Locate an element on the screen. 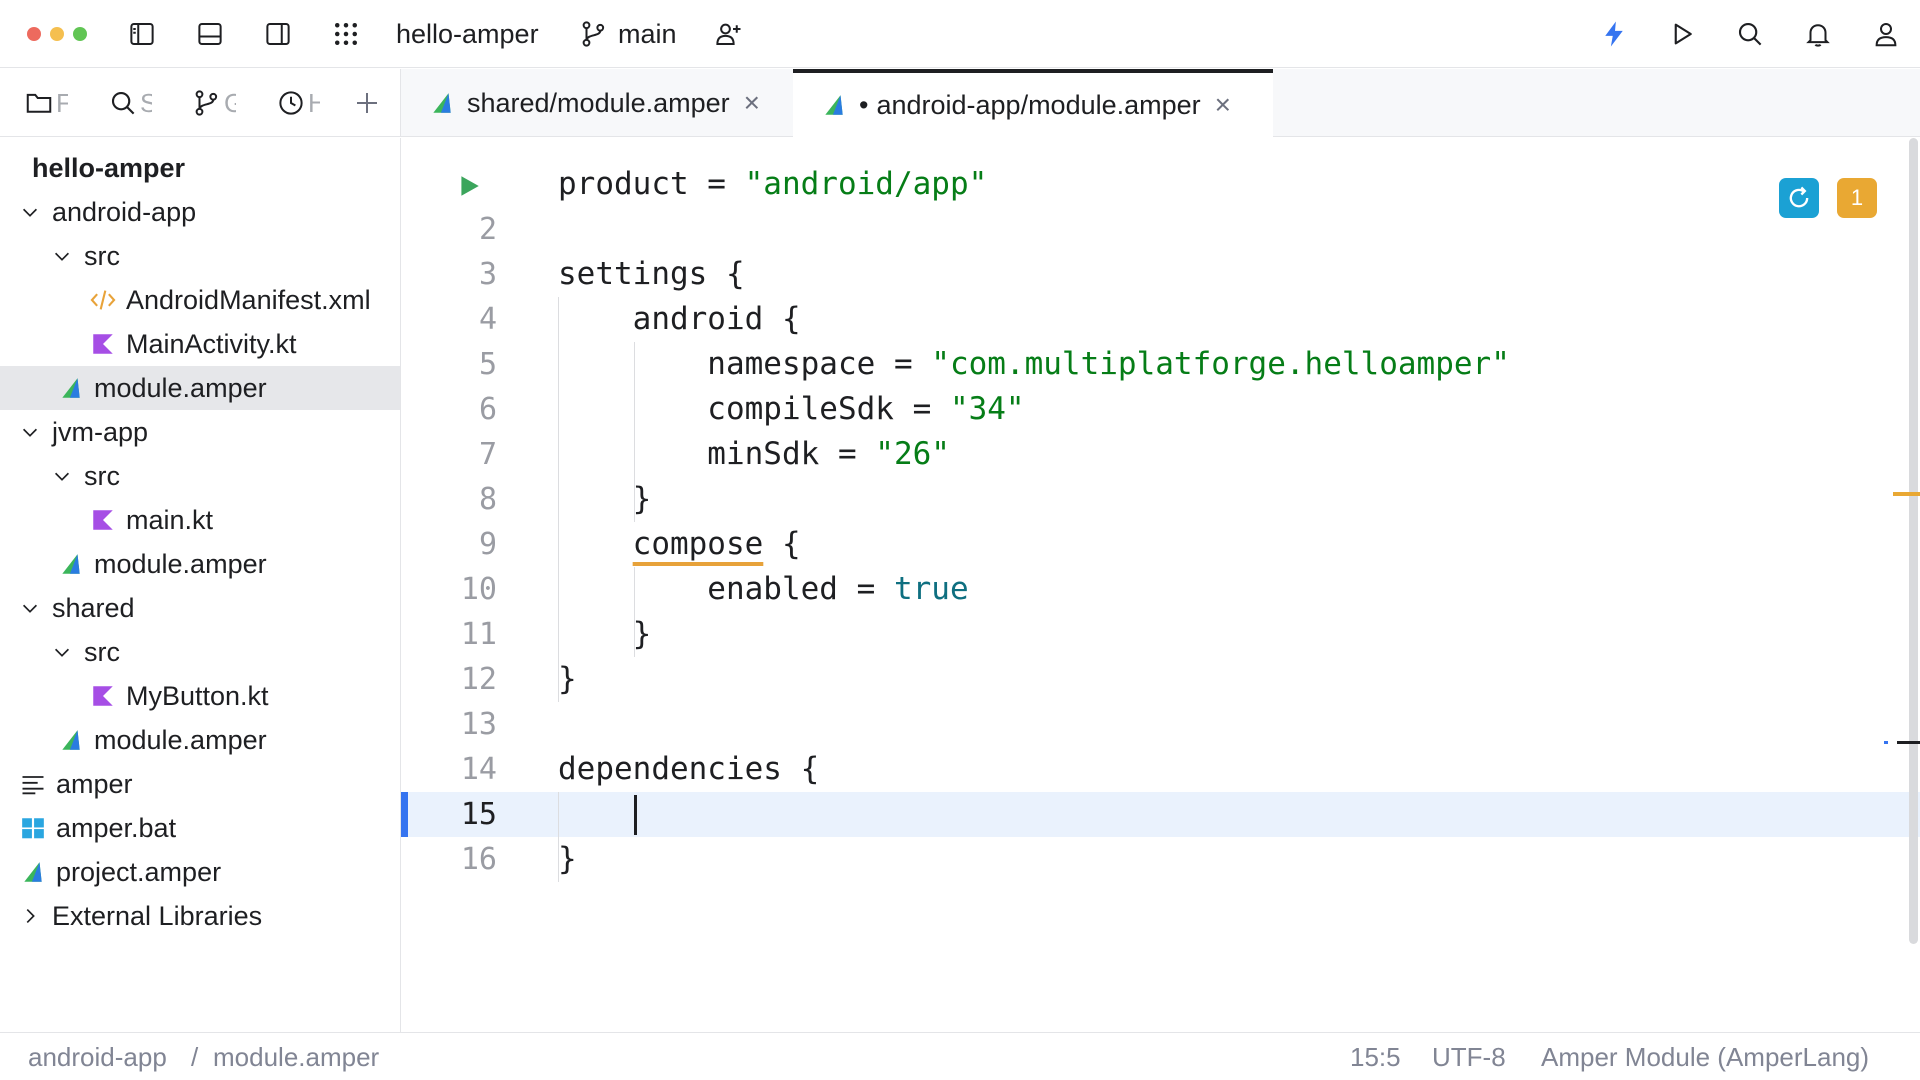 This screenshot has height=1080, width=1920. code-line: 3 settings { is located at coordinates (1160, 274).